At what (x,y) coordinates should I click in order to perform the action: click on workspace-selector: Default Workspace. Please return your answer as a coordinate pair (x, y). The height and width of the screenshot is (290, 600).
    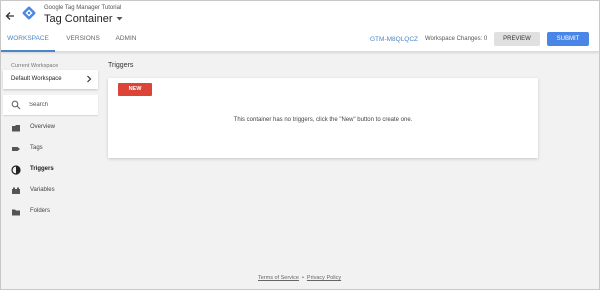
    Looking at the image, I should click on (50, 79).